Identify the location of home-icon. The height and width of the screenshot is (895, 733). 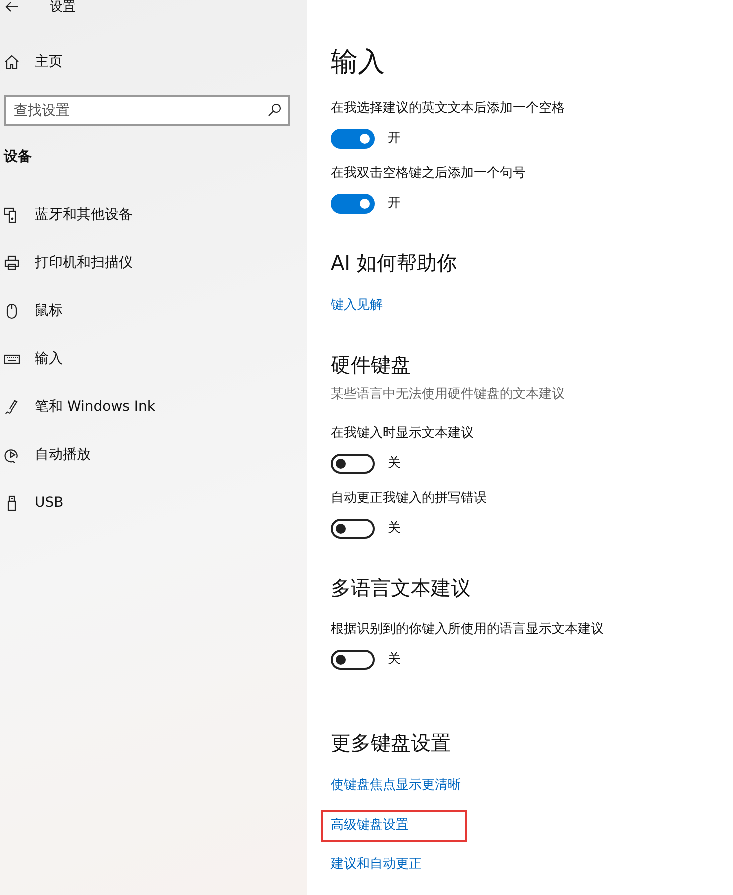
(12, 62).